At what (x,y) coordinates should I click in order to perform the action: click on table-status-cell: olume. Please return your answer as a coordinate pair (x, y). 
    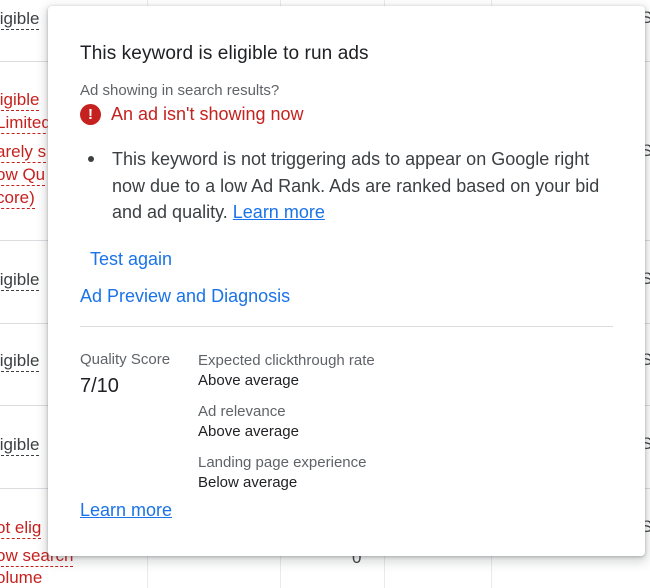
    Looking at the image, I should click on (21, 577).